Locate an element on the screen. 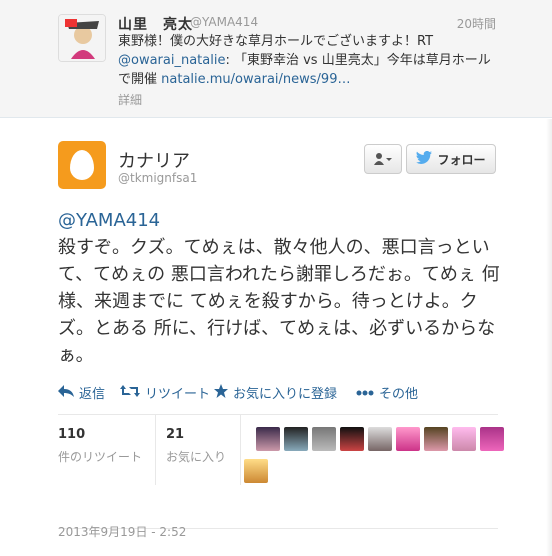 Image resolution: width=552 pixels, height=556 pixels. bird-icon is located at coordinates (424, 158).